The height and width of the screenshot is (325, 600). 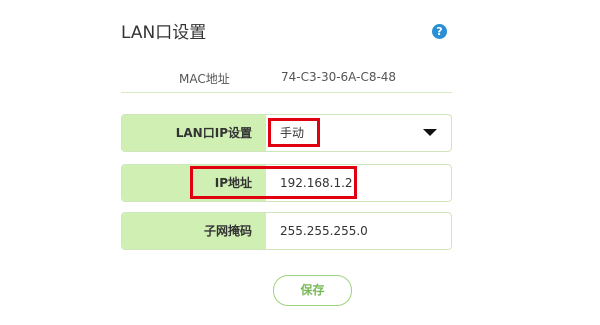 I want to click on mac-address-row: MAC地址 74-C3-30-6A-C8-48, so click(x=286, y=77).